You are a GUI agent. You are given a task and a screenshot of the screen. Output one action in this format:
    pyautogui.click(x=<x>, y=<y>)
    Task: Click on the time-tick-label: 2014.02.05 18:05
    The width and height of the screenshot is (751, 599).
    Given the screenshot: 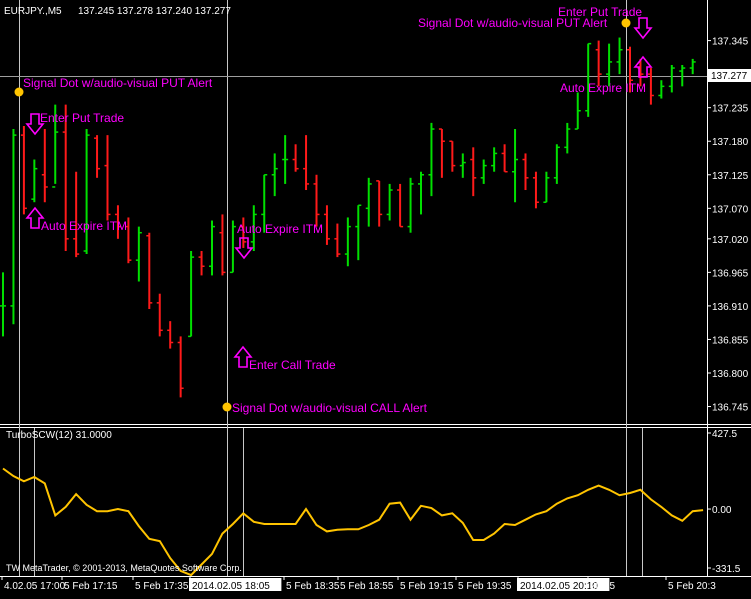 What is the action you would take?
    pyautogui.click(x=231, y=586)
    